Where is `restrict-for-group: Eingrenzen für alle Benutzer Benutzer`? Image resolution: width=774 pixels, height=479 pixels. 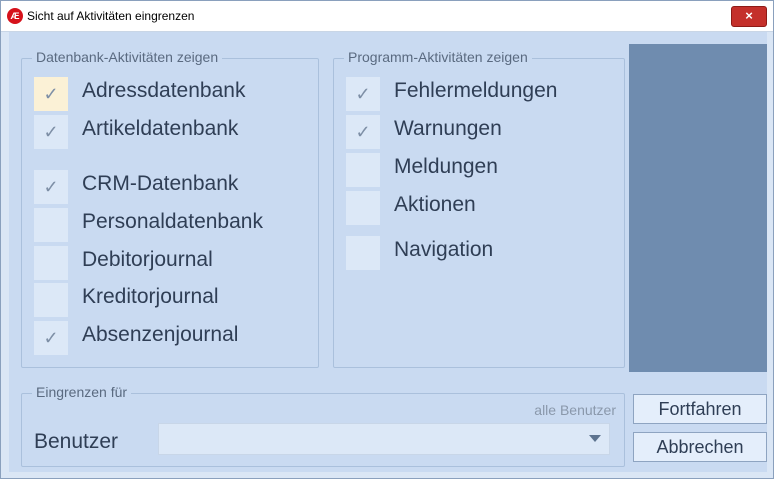
restrict-for-group: Eingrenzen für alle Benutzer Benutzer is located at coordinates (323, 425).